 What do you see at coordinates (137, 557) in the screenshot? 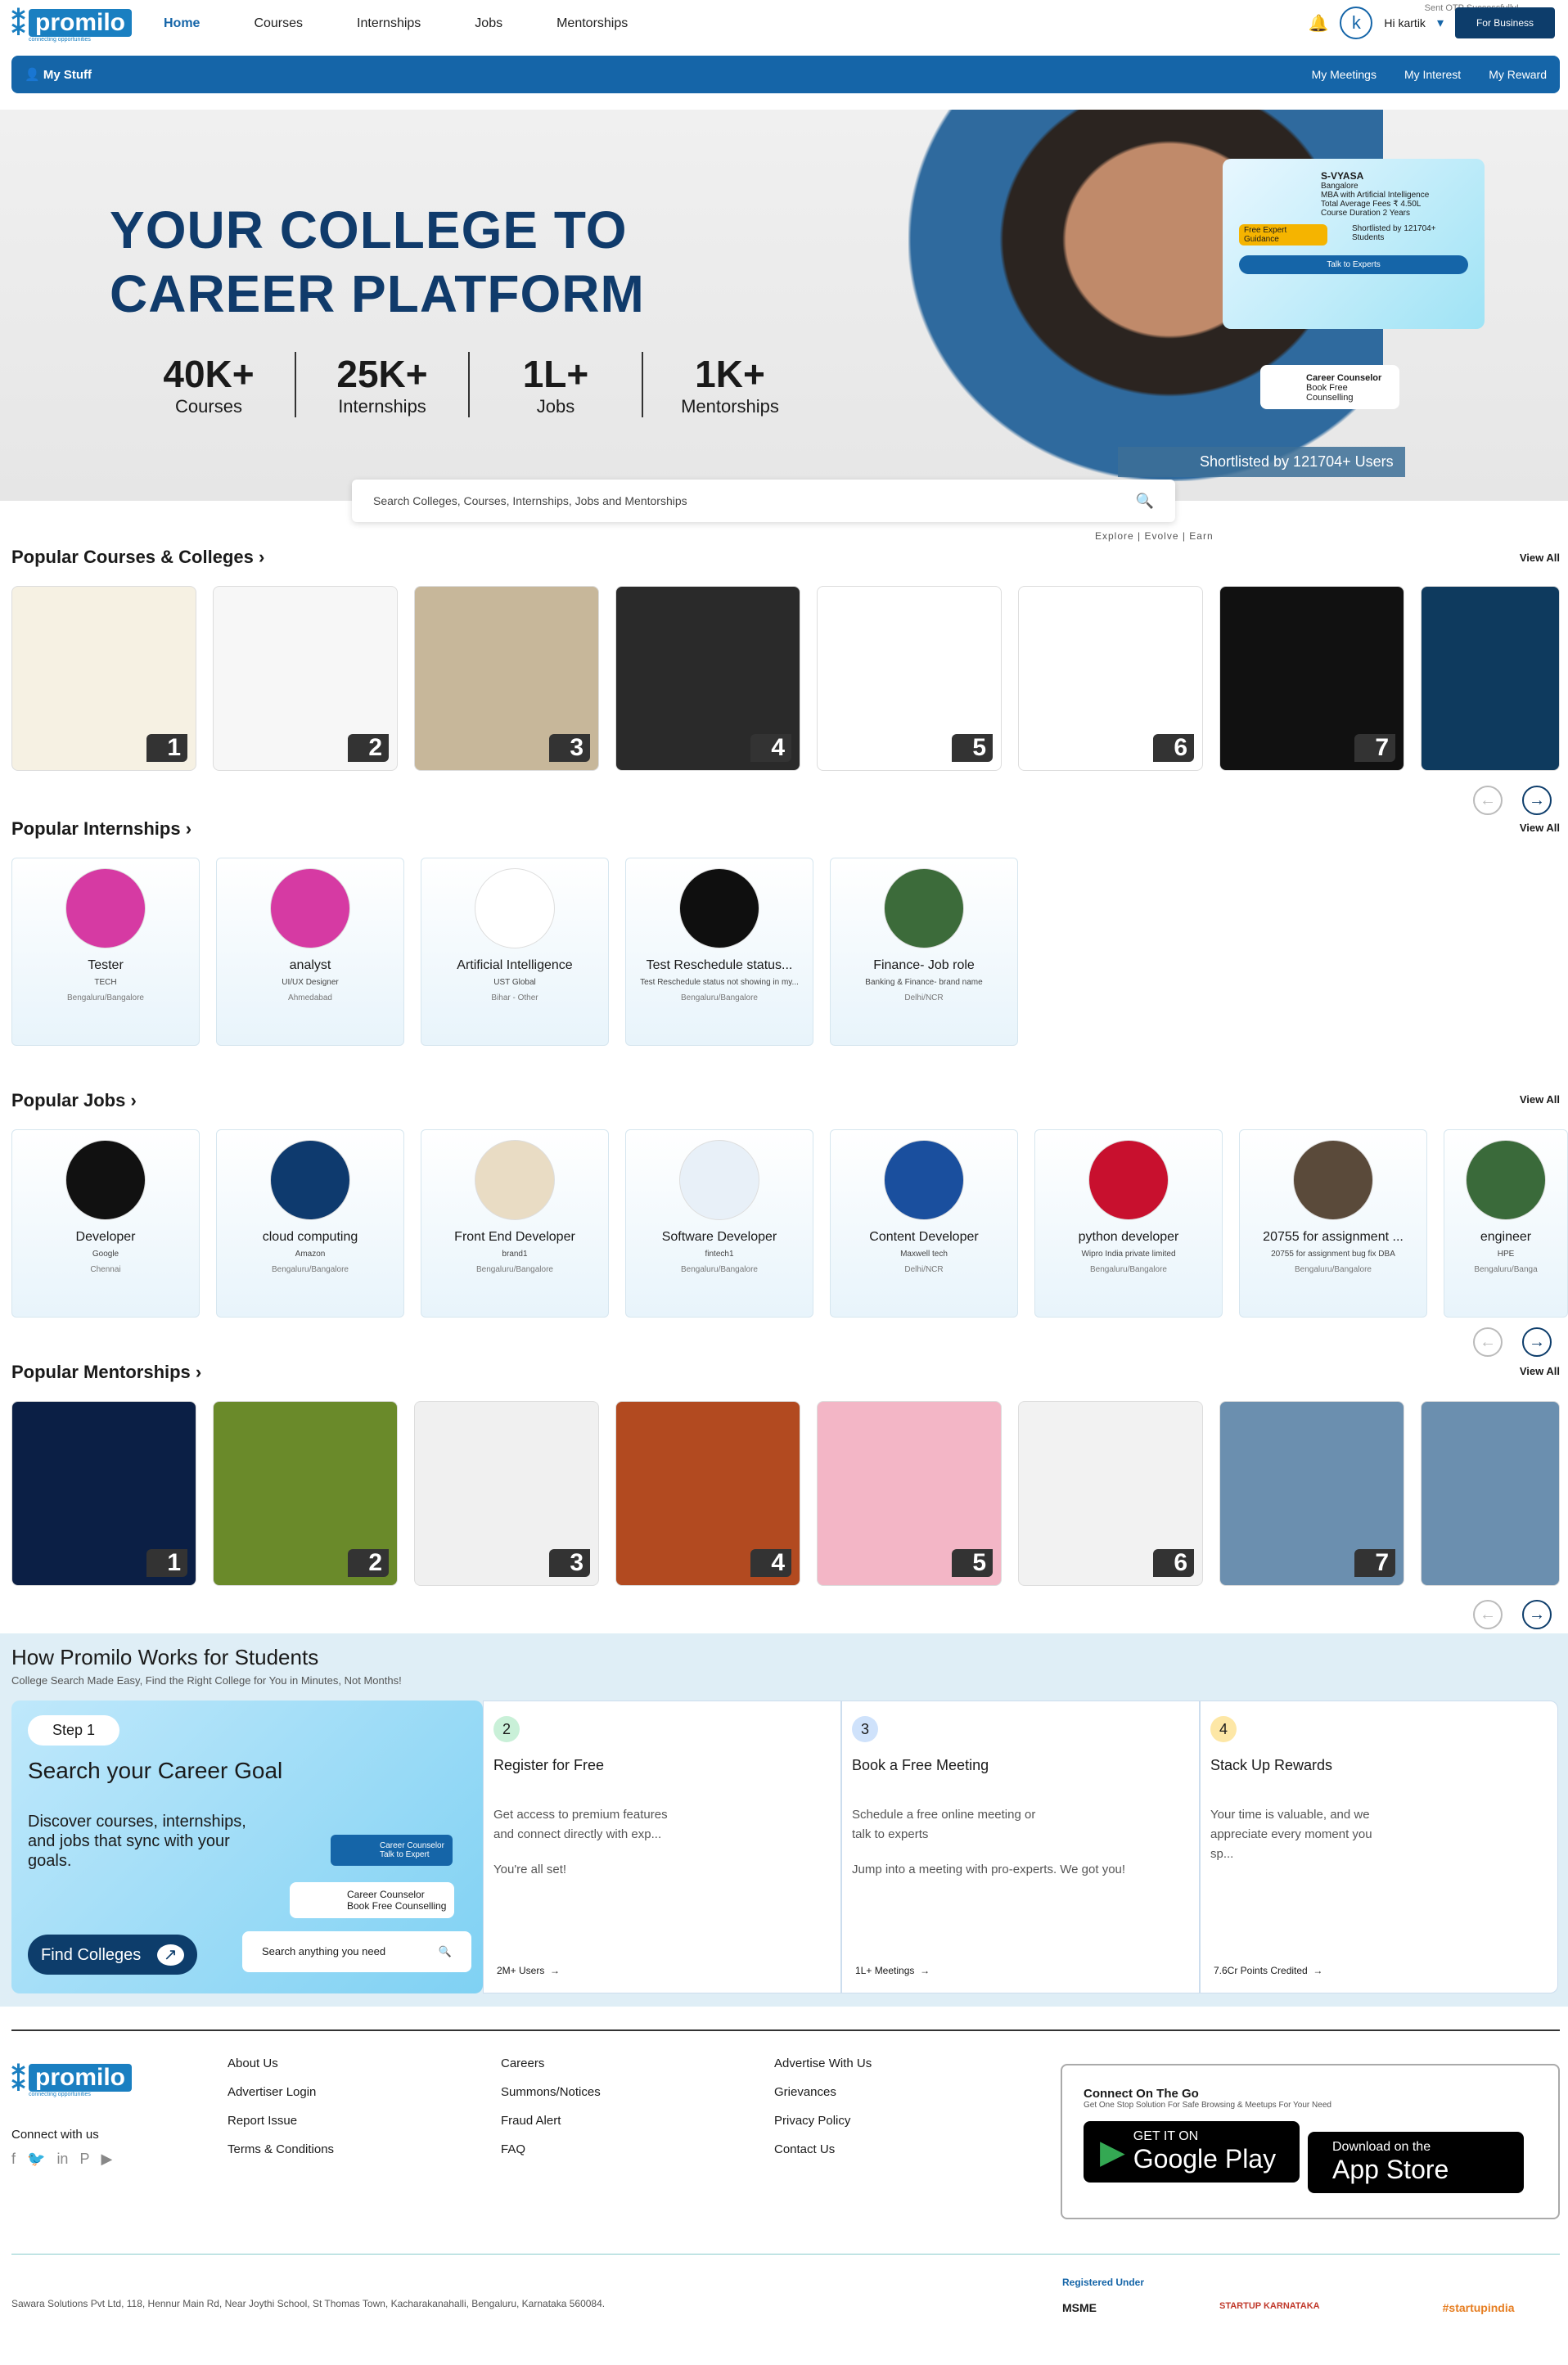
I see `section-courses-title: Popular Courses & Colleges ›` at bounding box center [137, 557].